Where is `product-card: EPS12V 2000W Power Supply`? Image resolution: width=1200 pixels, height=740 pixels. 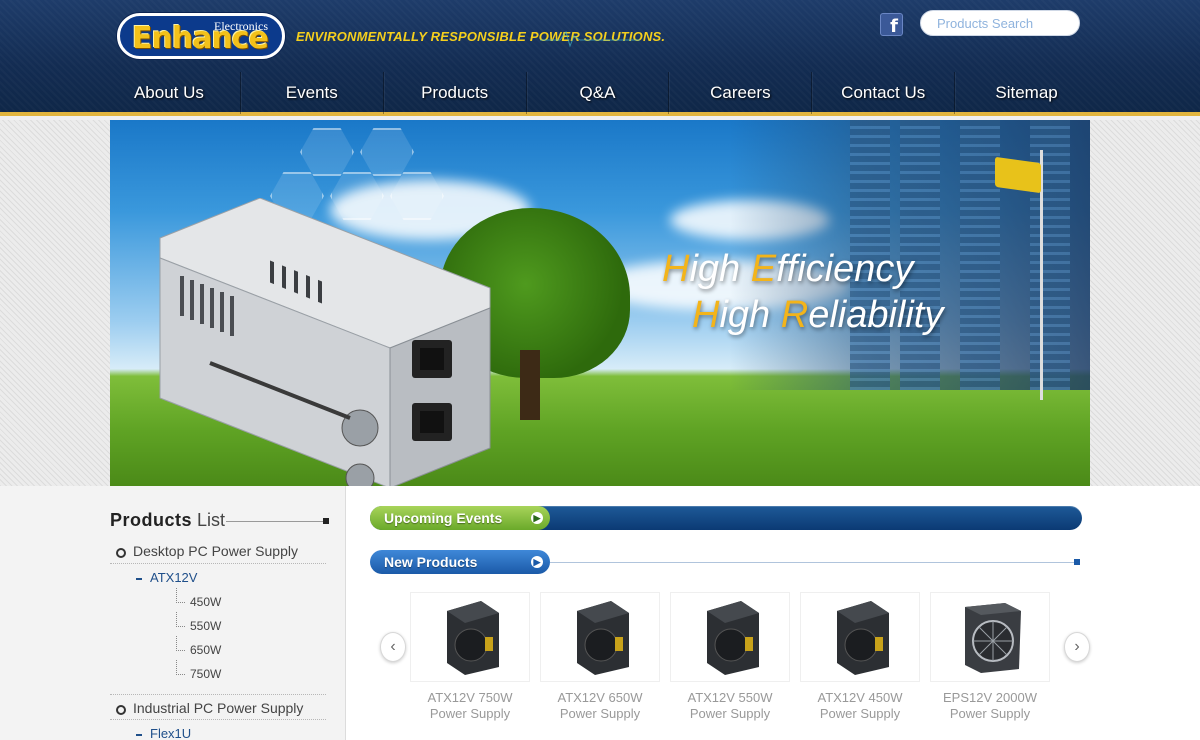
product-card: EPS12V 2000W Power Supply is located at coordinates (990, 666).